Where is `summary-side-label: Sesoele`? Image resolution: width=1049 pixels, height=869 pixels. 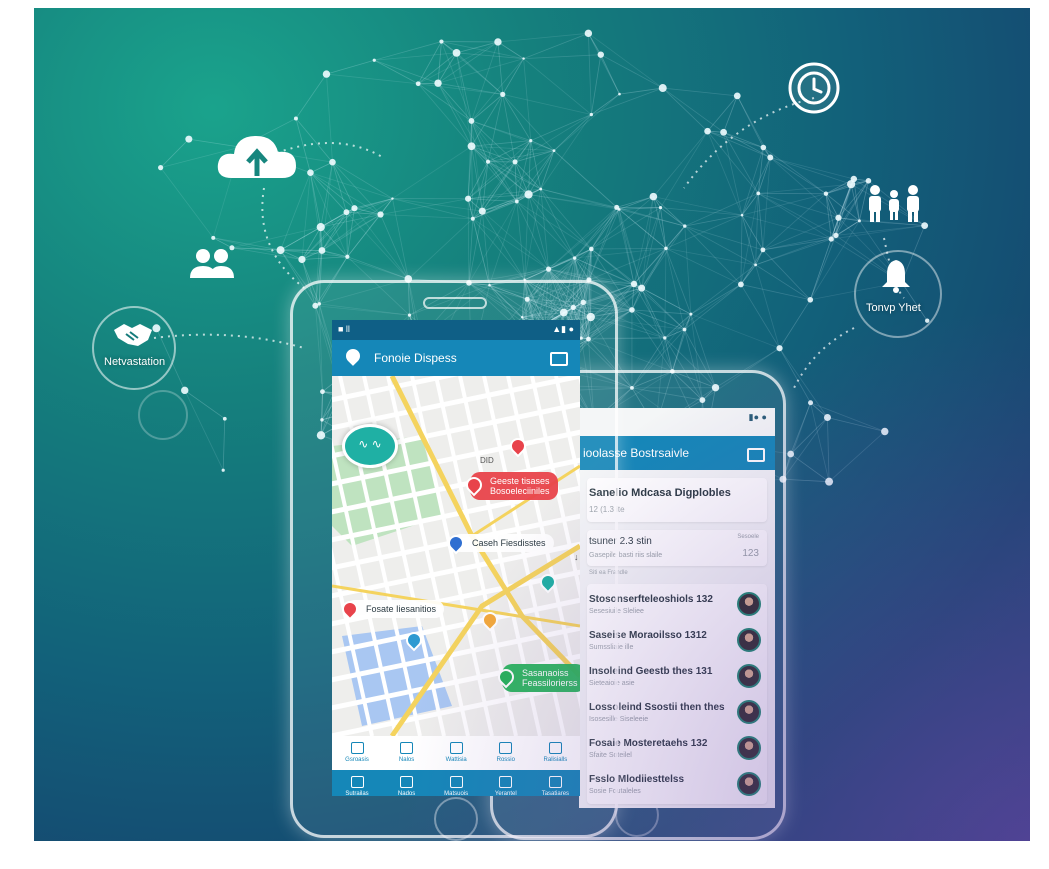 summary-side-label: Sesoele is located at coordinates (748, 537).